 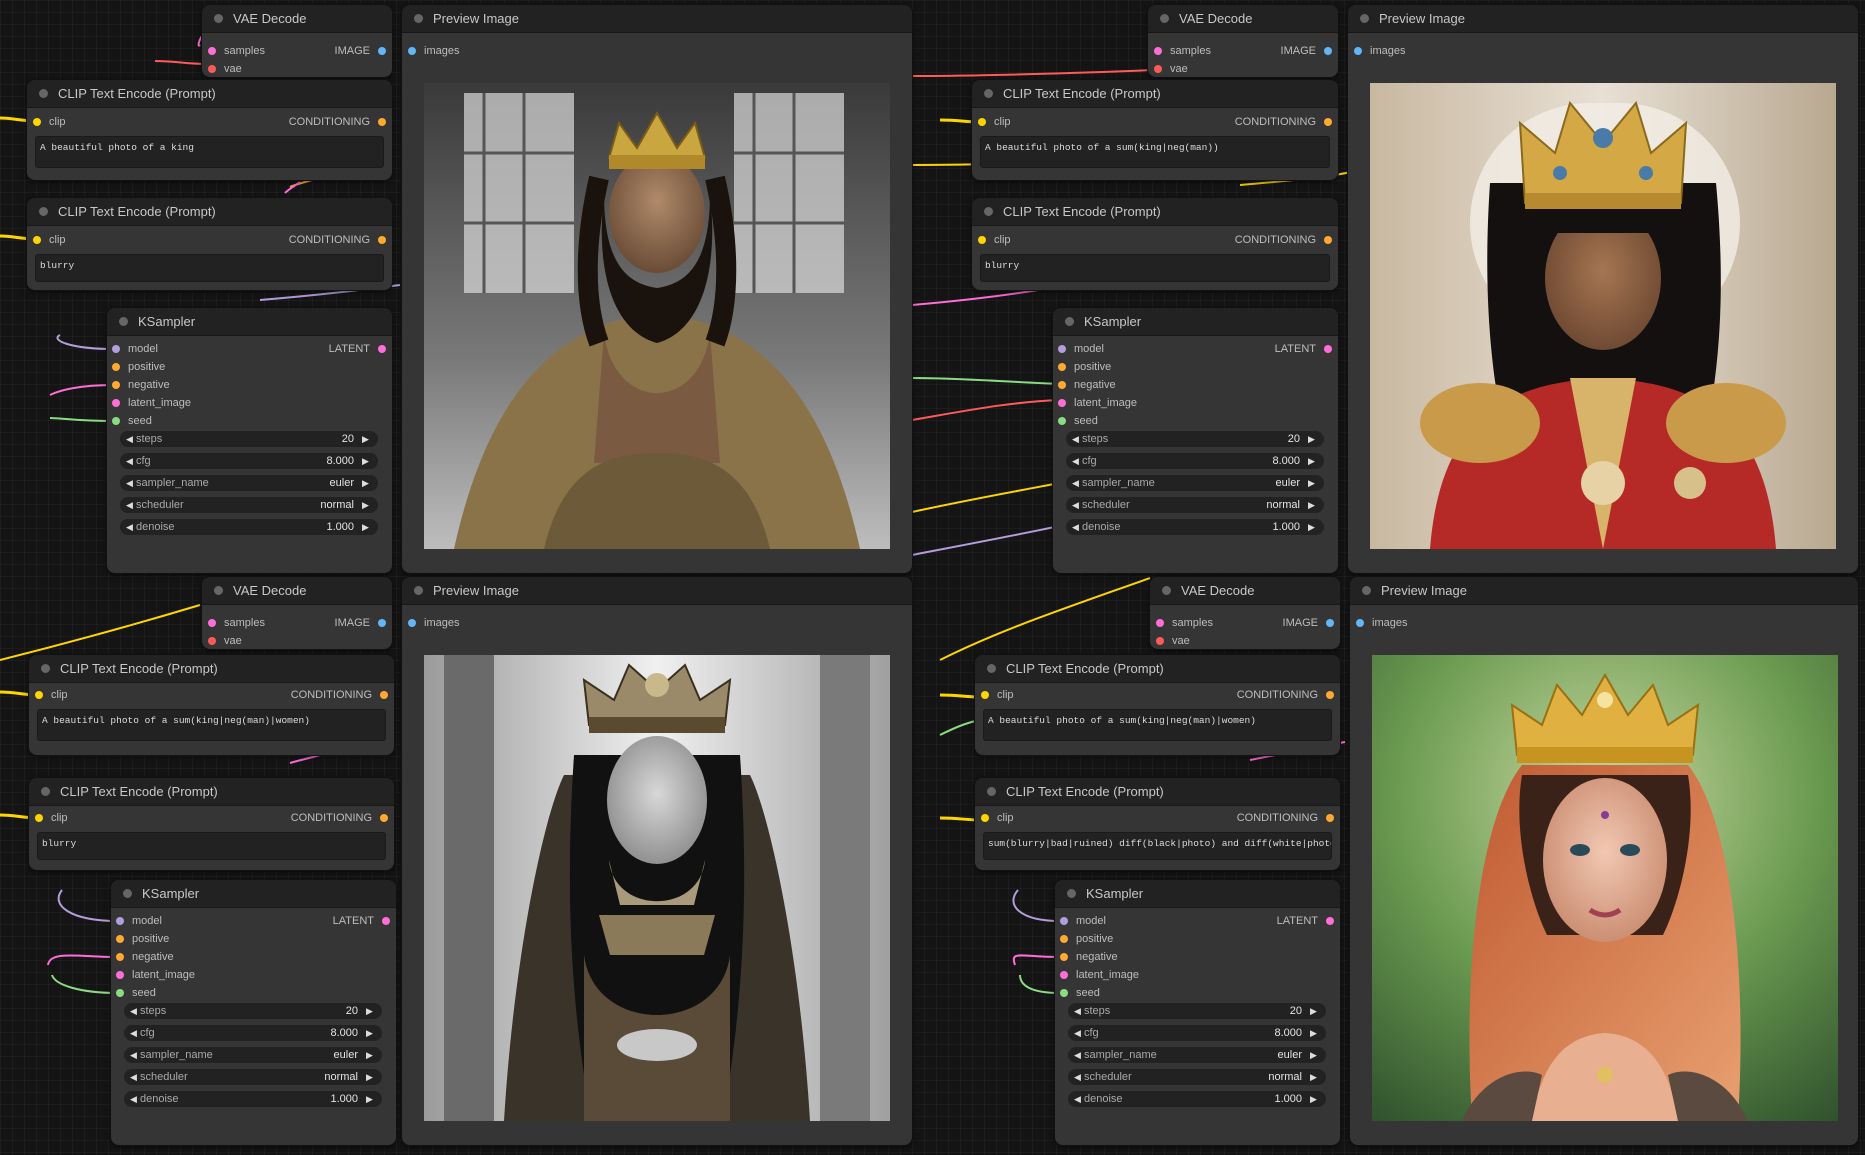 What do you see at coordinates (1160, 641) in the screenshot?
I see `vae-pin-icon` at bounding box center [1160, 641].